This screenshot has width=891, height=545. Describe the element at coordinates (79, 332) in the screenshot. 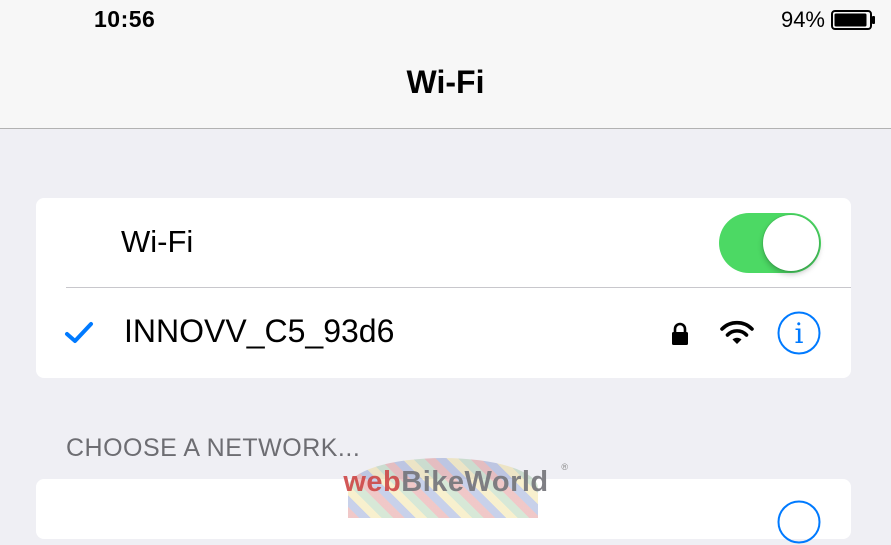

I see `checkmark-icon` at that location.